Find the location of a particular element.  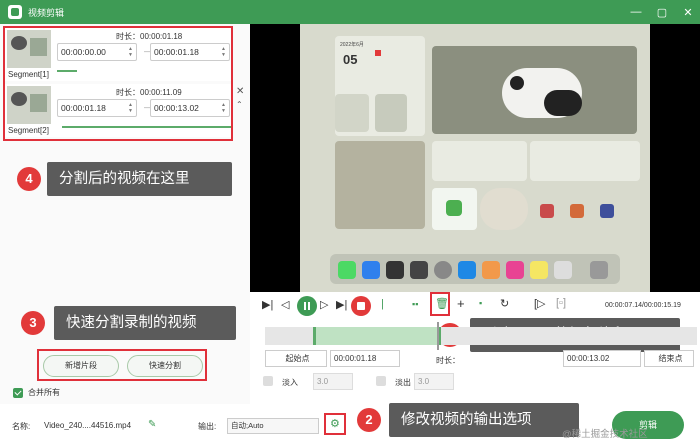

new-segment-button: 新增片段 is located at coordinates (81, 366).